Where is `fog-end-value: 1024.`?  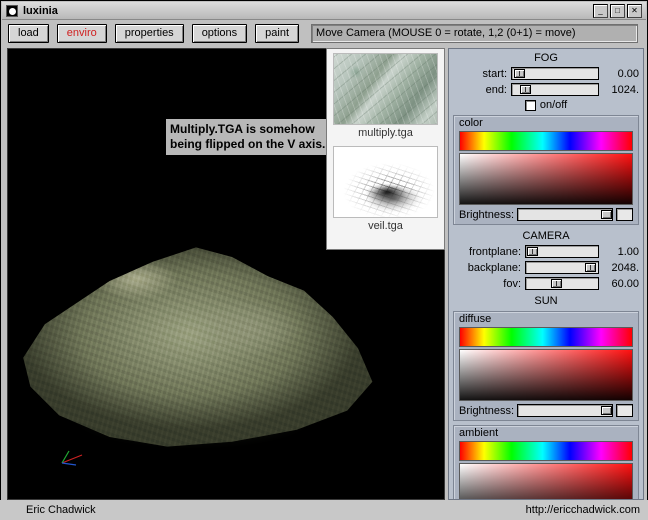 fog-end-value: 1024. is located at coordinates (625, 89).